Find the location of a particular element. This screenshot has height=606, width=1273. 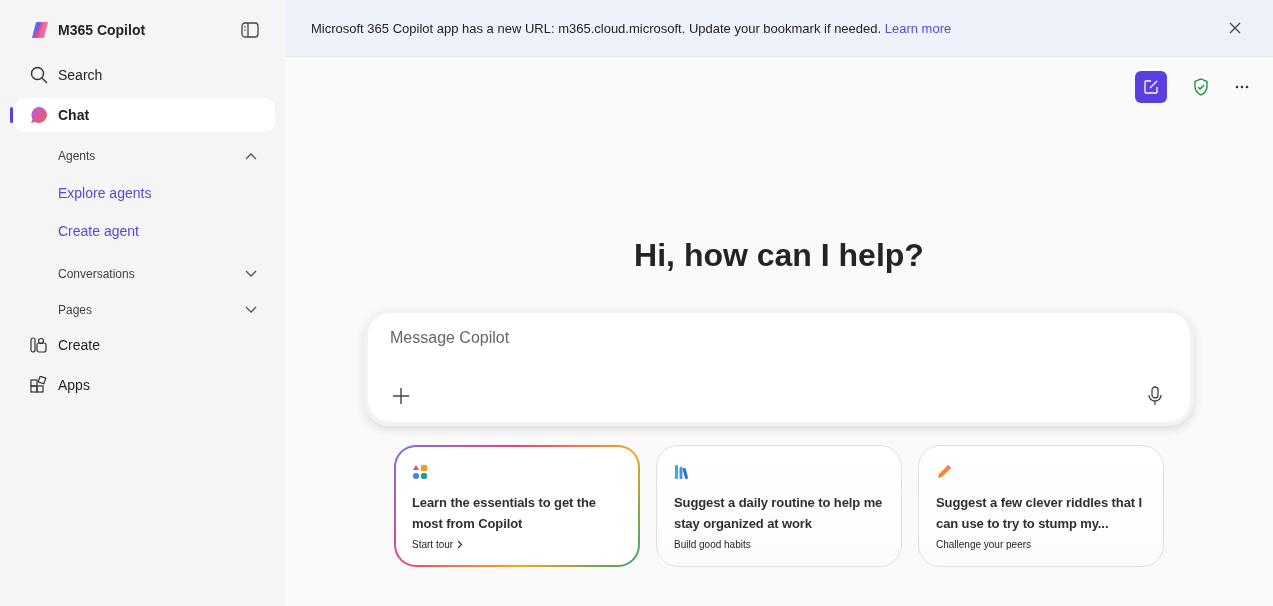

card-subtitle: Start tour is located at coordinates (520, 544).